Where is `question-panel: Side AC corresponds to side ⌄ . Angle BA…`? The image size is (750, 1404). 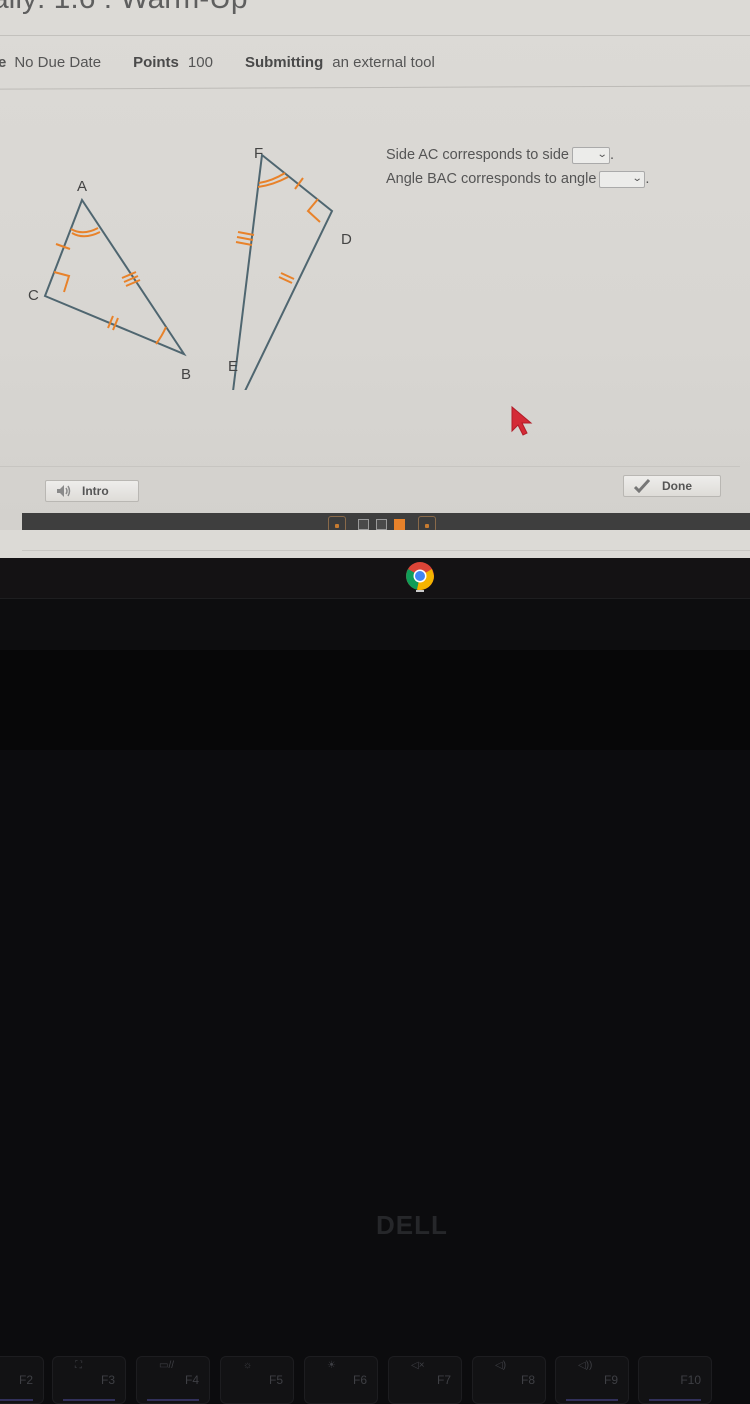 question-panel: Side AC corresponds to side ⌄ . Angle BA… is located at coordinates (517, 167).